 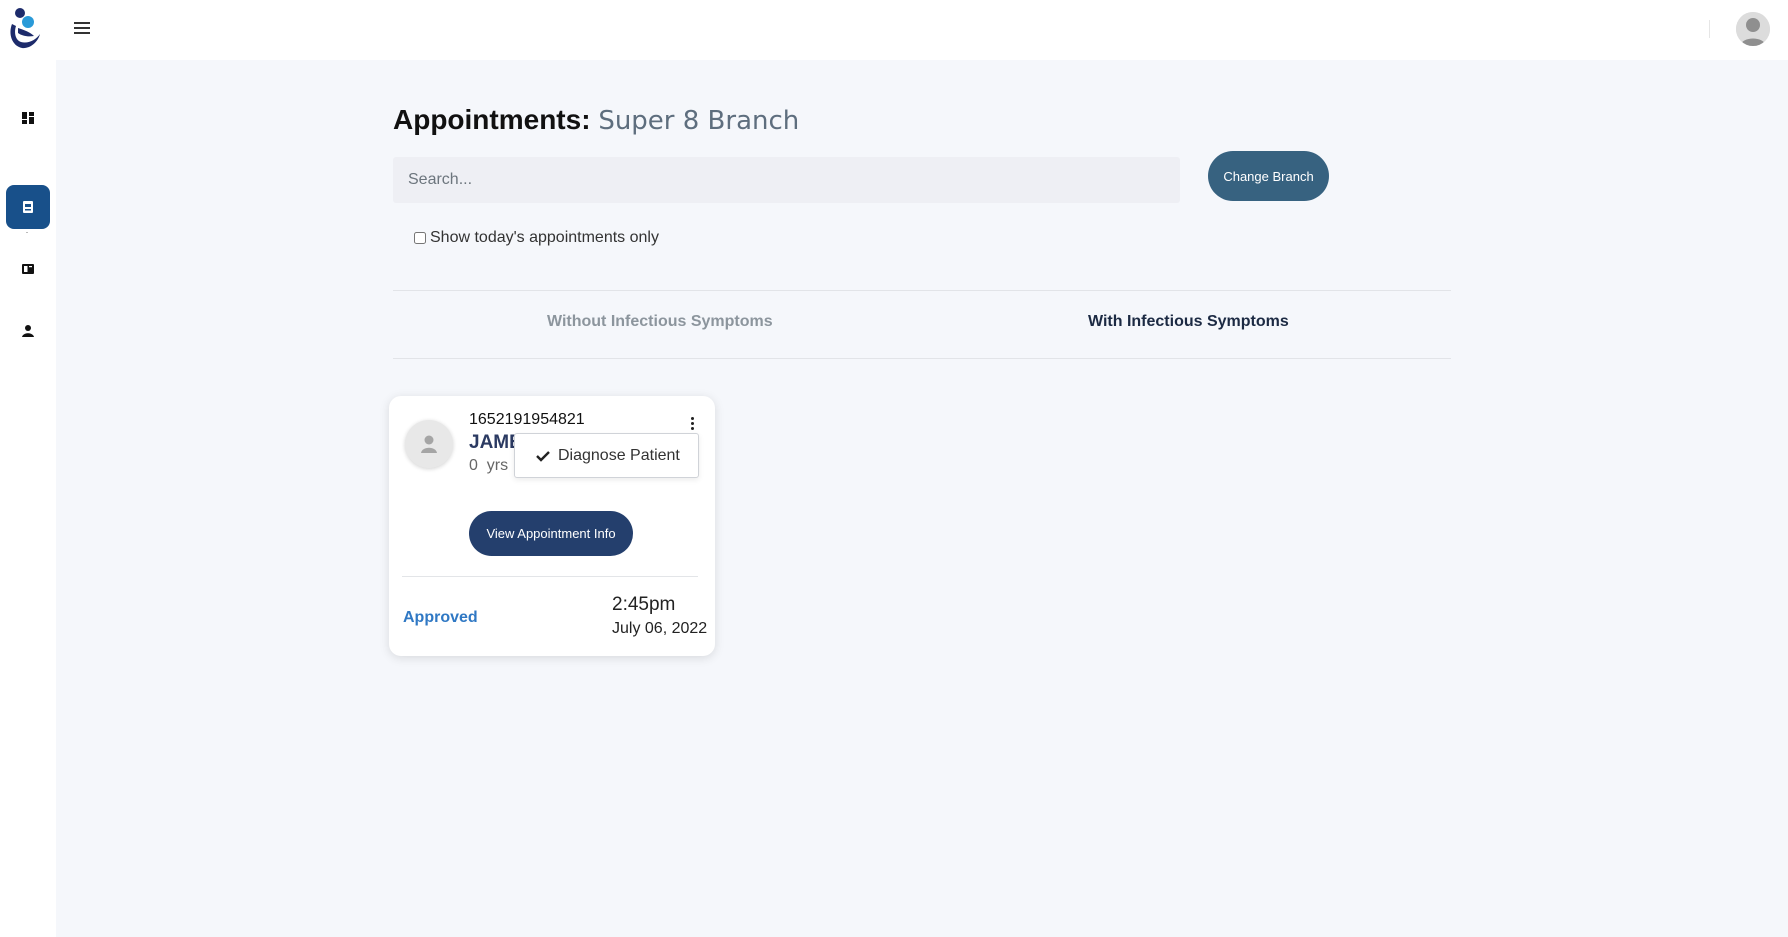 What do you see at coordinates (894, 30) in the screenshot?
I see `top-bar` at bounding box center [894, 30].